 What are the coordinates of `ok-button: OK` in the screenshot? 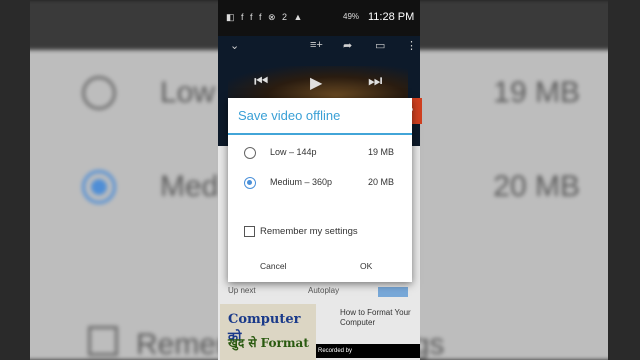 It's located at (366, 266).